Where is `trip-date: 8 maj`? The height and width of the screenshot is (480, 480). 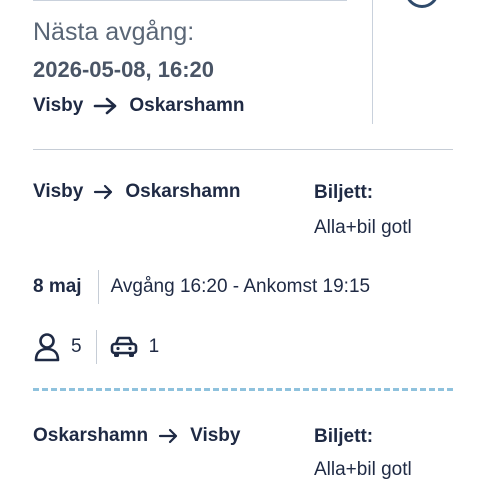 trip-date: 8 maj is located at coordinates (57, 286).